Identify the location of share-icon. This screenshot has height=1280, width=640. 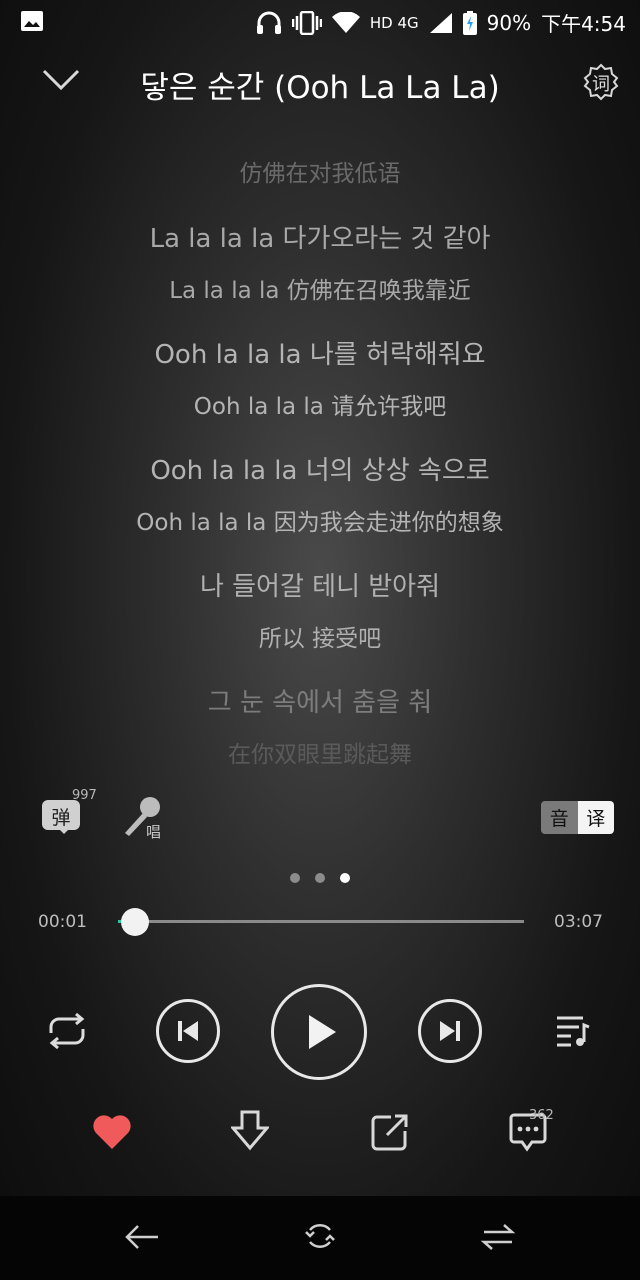
(390, 1132).